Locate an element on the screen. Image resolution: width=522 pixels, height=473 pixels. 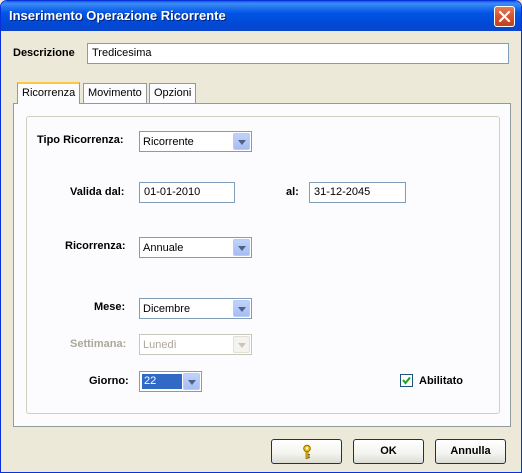
al-label: al: is located at coordinates (292, 192).